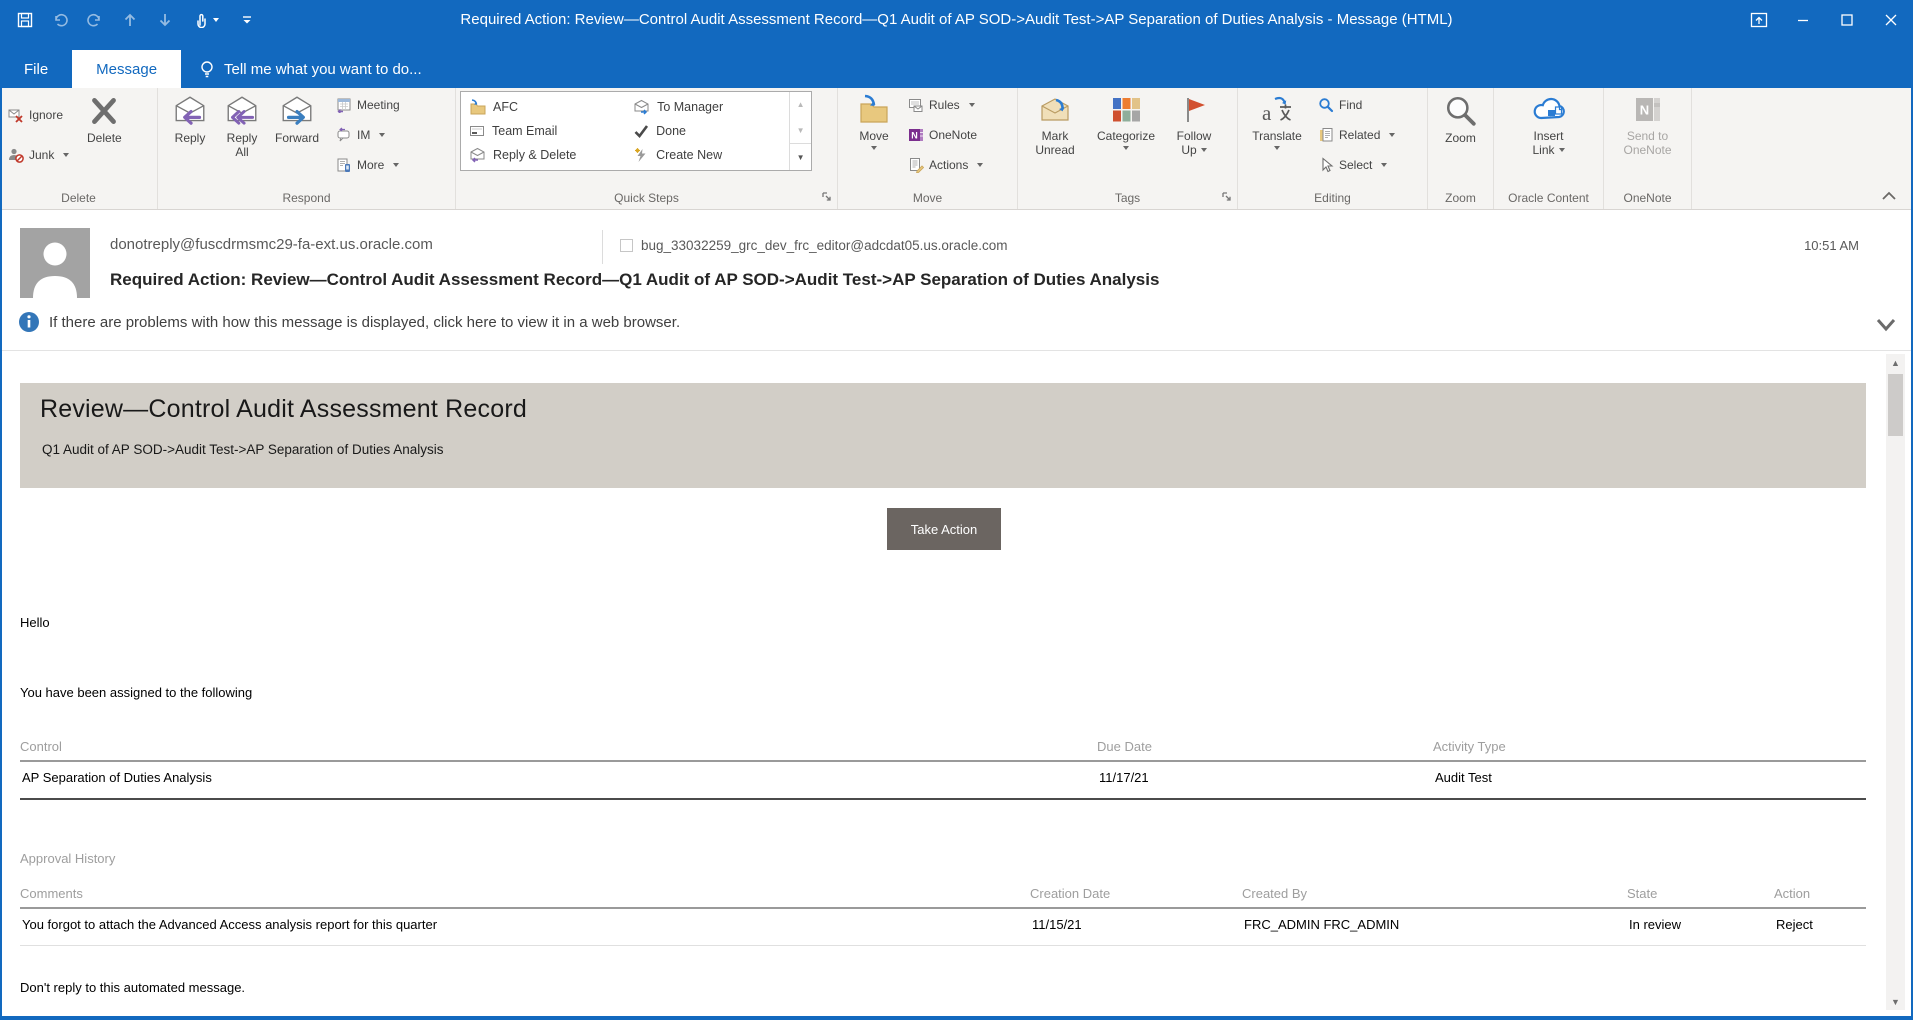 The height and width of the screenshot is (1020, 1913). I want to click on quick-steps-gallery: AFC Team Email Reply & Delete To Manager, so click(636, 131).